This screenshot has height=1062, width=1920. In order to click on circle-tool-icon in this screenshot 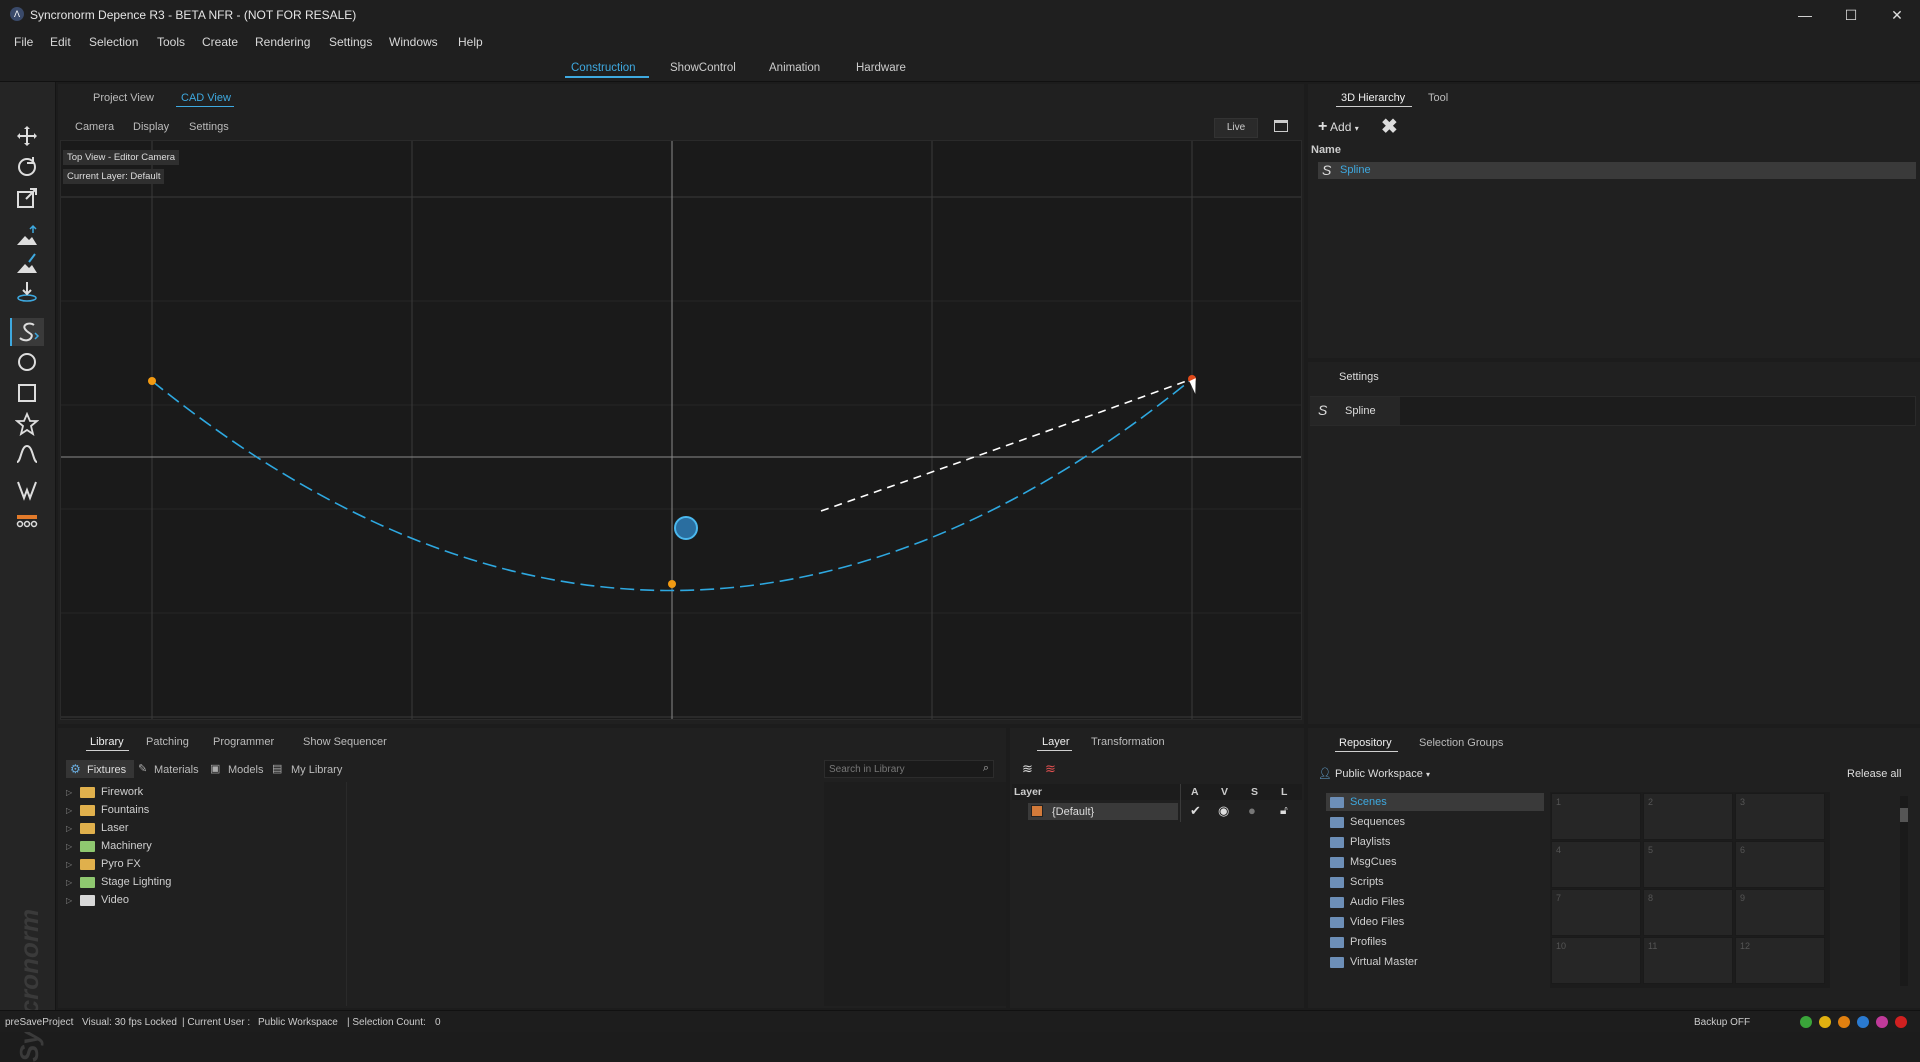, I will do `click(27, 362)`.